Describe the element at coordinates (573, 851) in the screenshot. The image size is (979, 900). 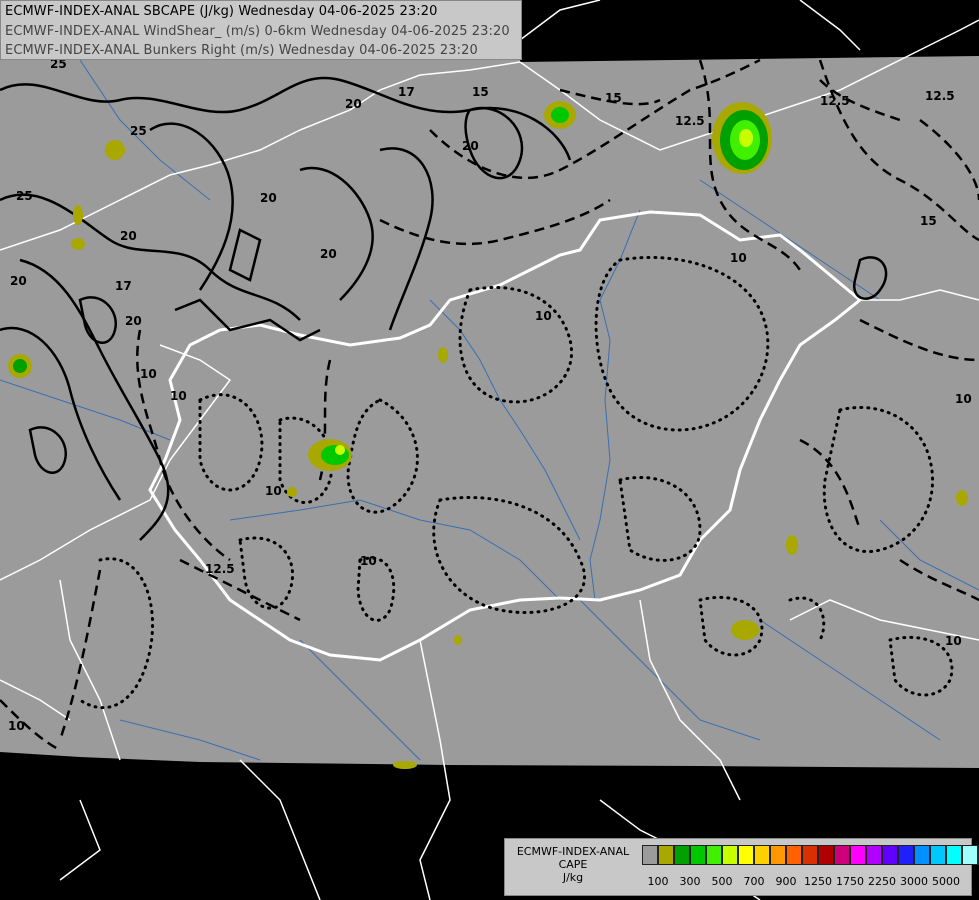
I see `legend-title-line1: ECMWF-INDEX-ANAL` at that location.